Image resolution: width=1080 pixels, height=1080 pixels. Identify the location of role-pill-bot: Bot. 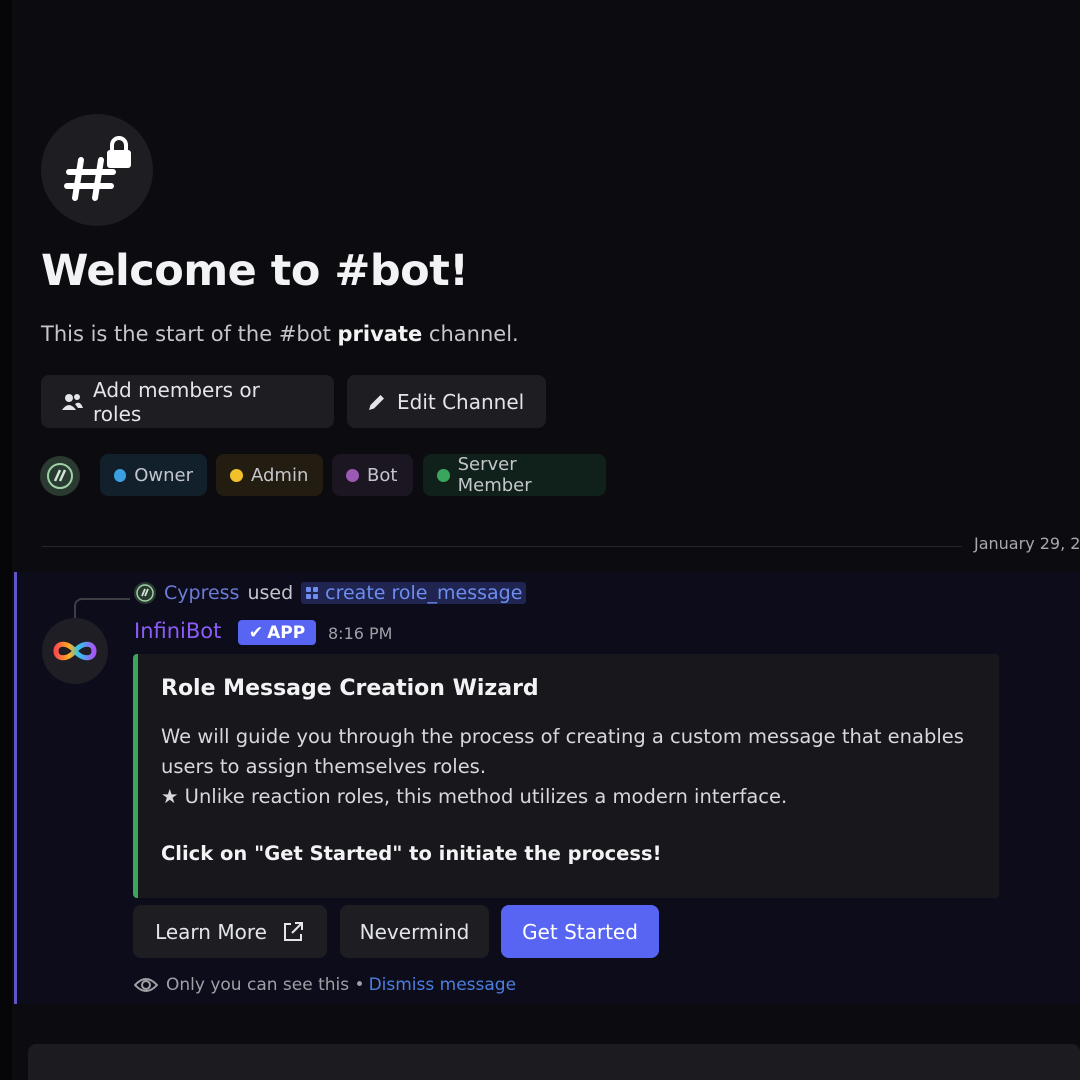
(372, 475).